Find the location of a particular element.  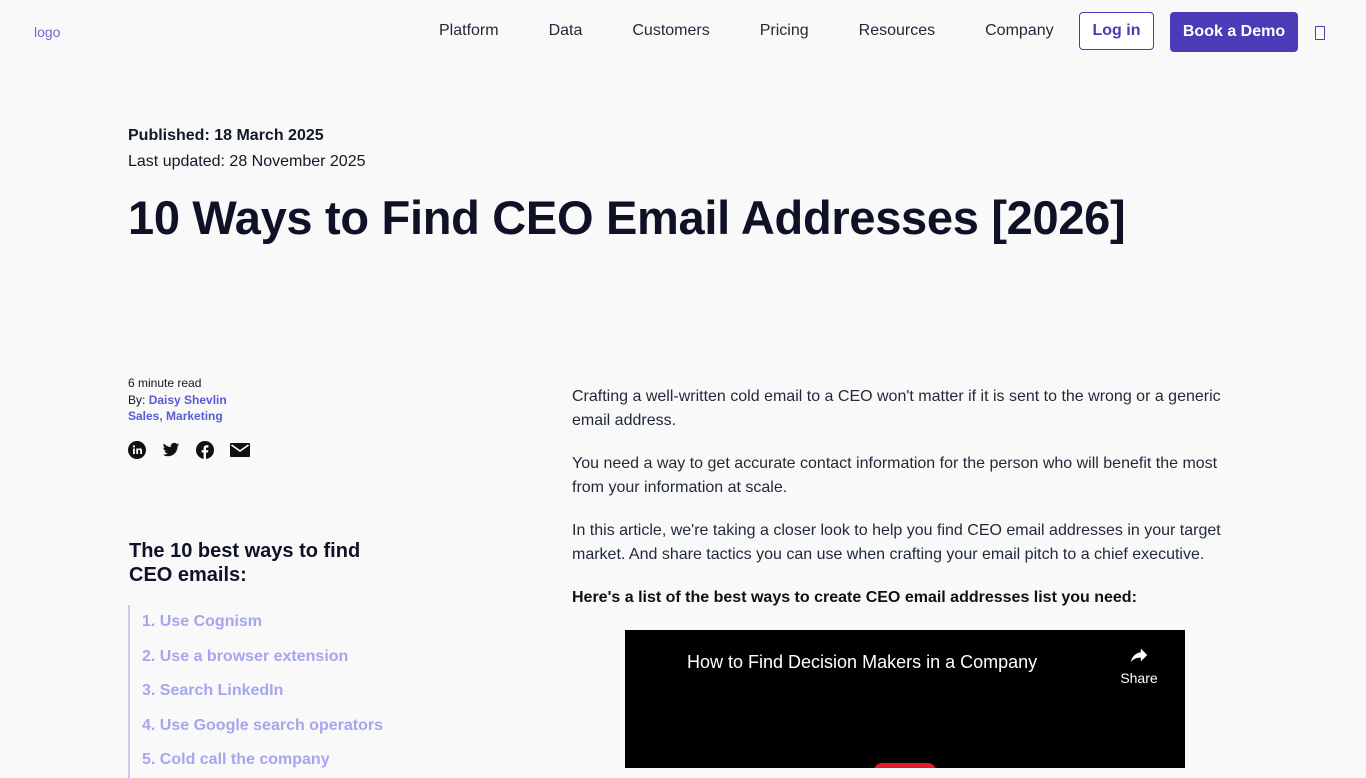

video-title: How to Find Decision Makers in a Company is located at coordinates (862, 662).